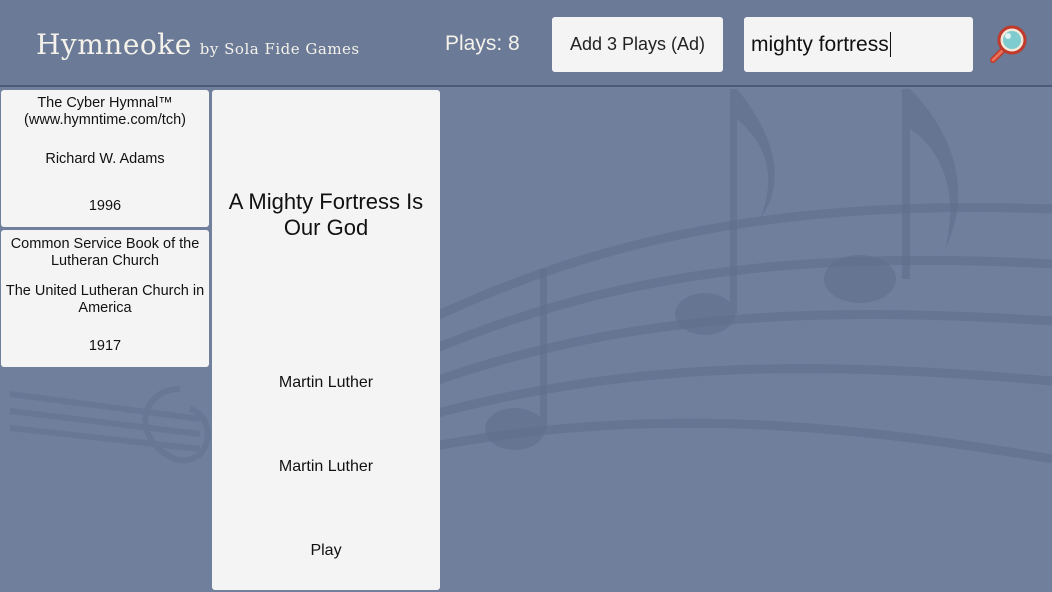  I want to click on result-source: The Cyber Hymnal™ (www.hymntime.com/tch), so click(105, 111).